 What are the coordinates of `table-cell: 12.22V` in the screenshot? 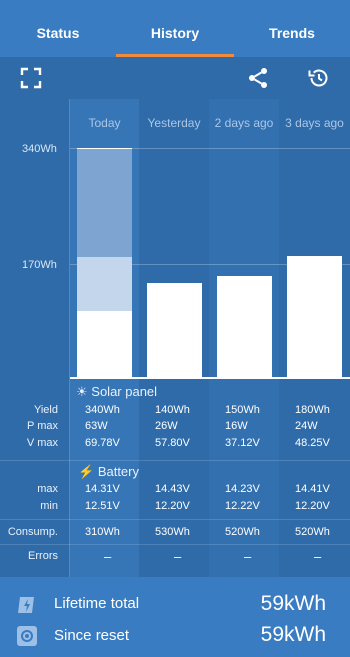 It's located at (242, 506).